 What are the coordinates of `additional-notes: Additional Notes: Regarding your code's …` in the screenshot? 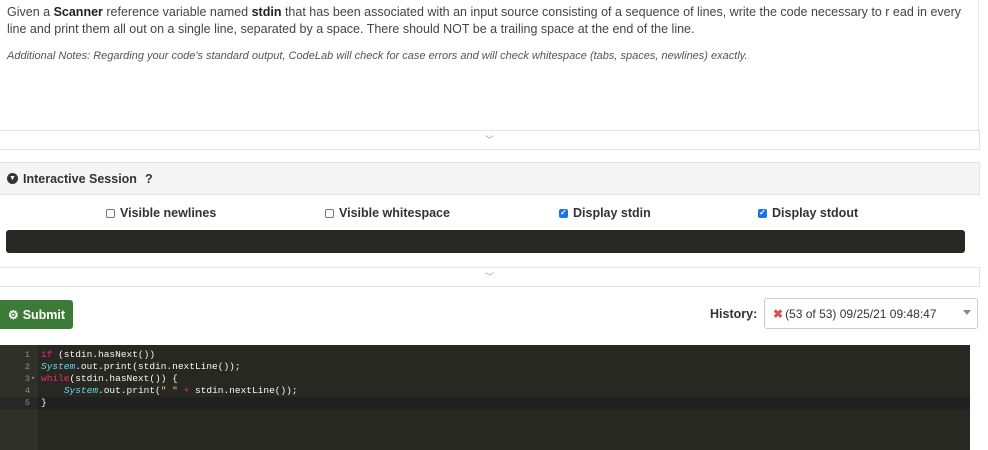 It's located at (377, 56).